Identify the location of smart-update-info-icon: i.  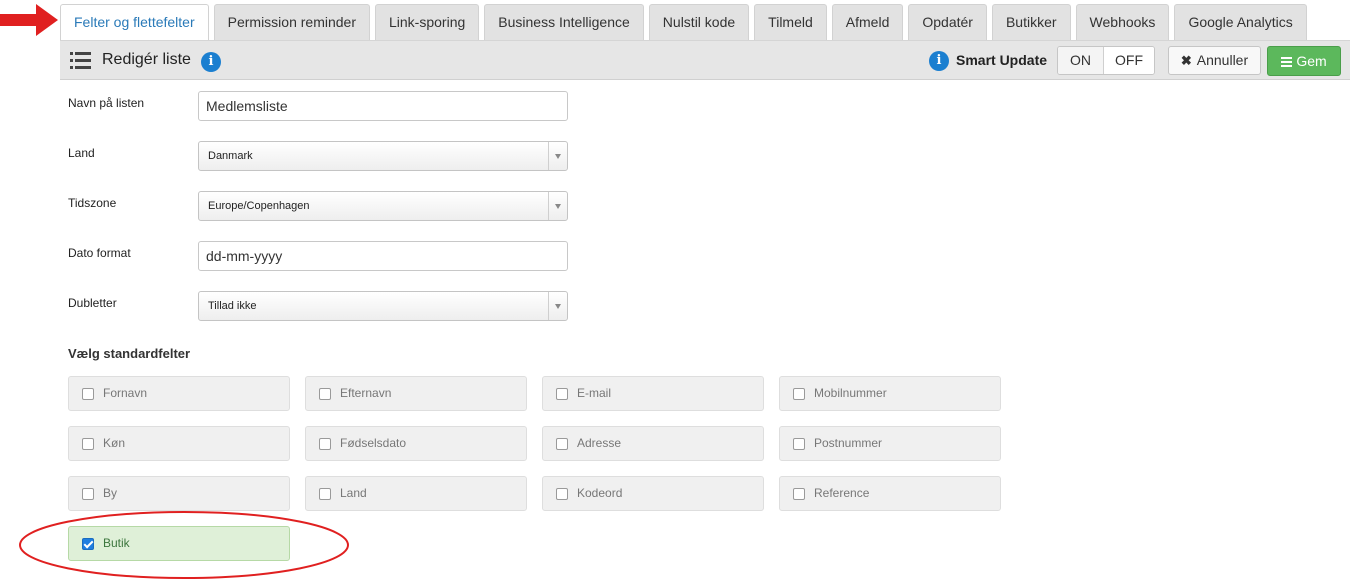
(939, 61).